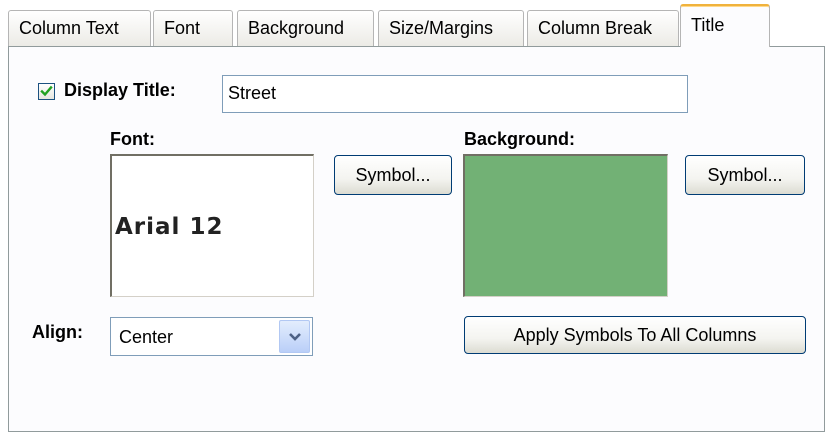  Describe the element at coordinates (146, 337) in the screenshot. I see `align-selected-value: Center` at that location.